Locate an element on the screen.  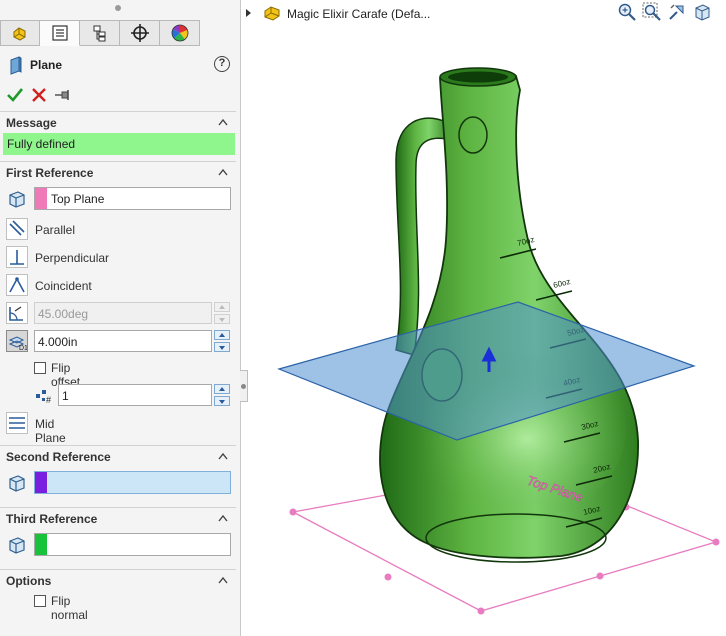
scale-label: 60oz is located at coordinates (561, 283).